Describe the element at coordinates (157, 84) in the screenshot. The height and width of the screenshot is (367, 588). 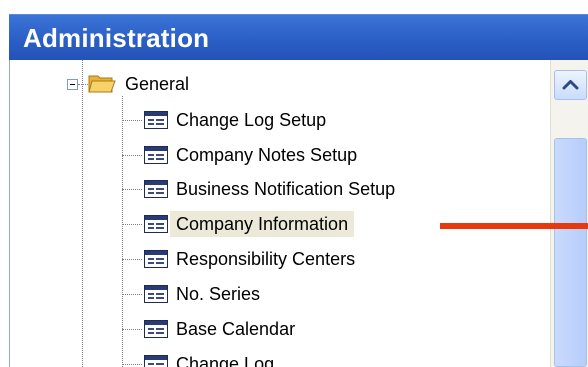
I see `tree-node-general: General` at that location.